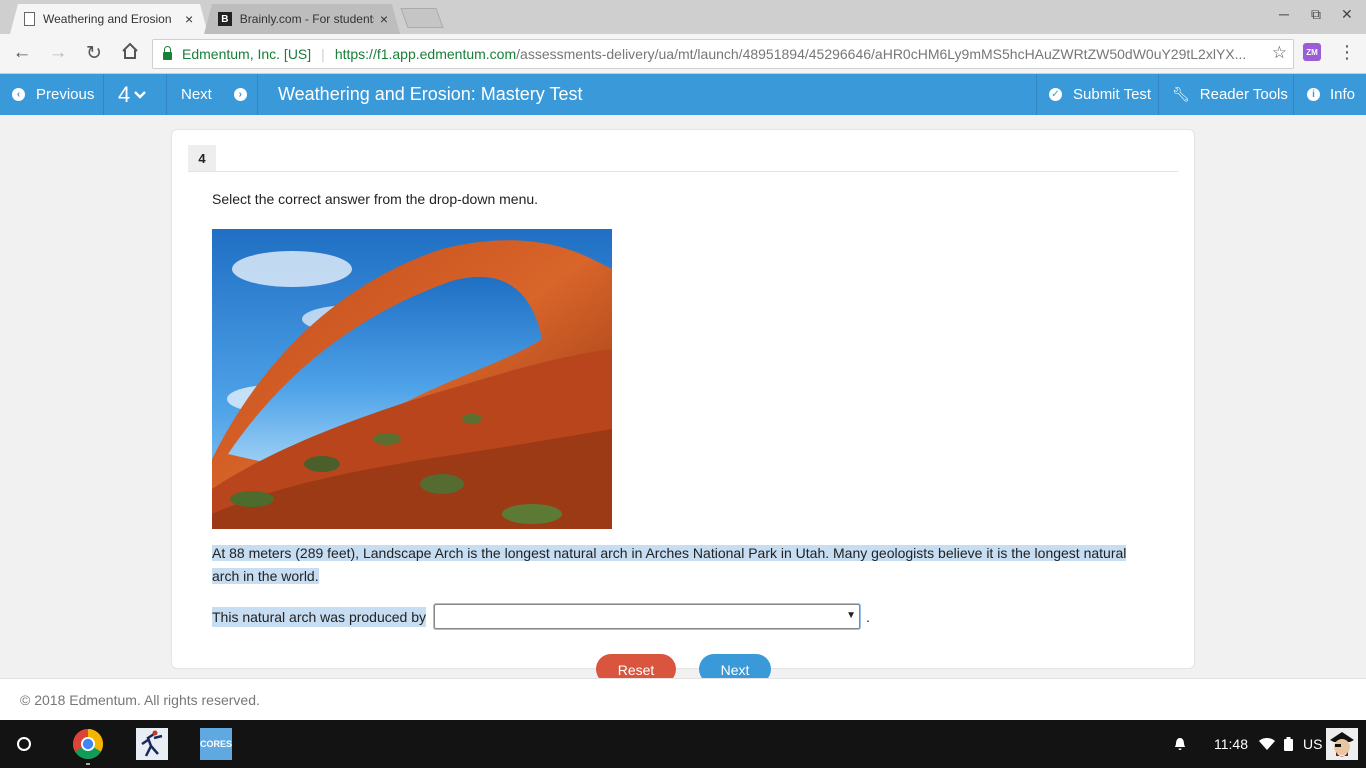 Image resolution: width=1366 pixels, height=768 pixels. What do you see at coordinates (130, 54) in the screenshot?
I see `home-icon` at bounding box center [130, 54].